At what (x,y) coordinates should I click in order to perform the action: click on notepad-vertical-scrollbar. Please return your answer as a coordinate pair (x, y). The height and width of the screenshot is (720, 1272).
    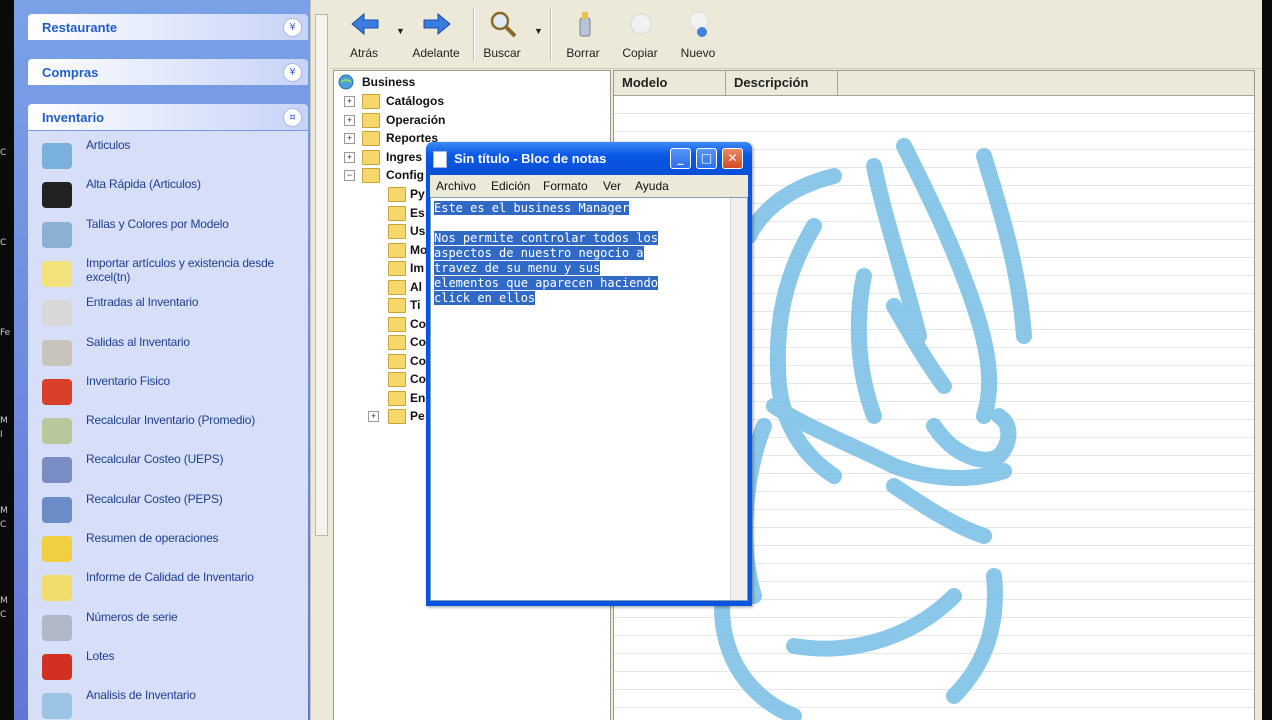
    Looking at the image, I should click on (738, 399).